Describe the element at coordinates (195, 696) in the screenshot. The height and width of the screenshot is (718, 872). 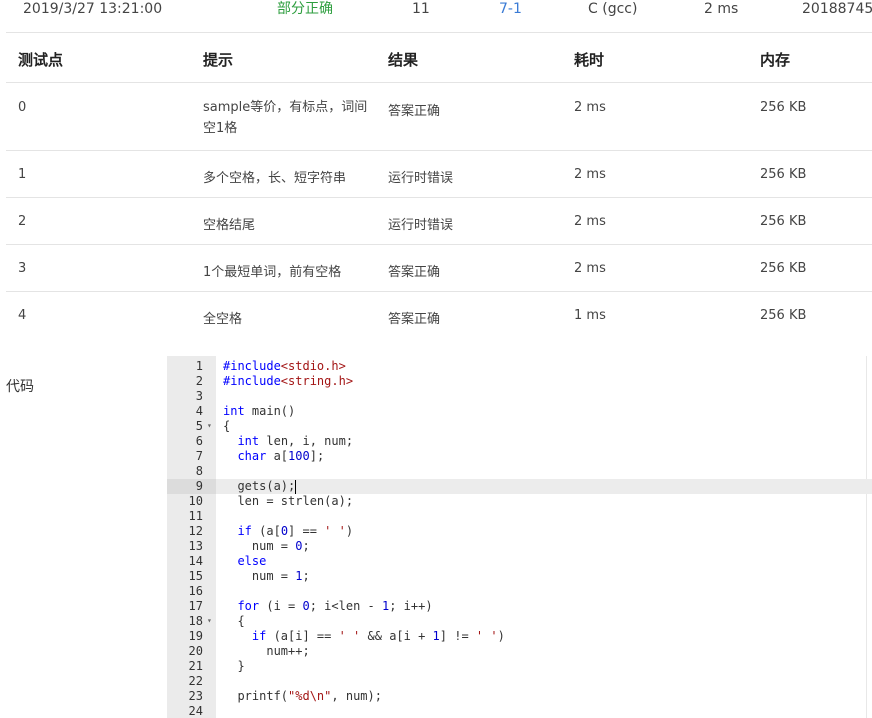
I see `line-number: 23` at that location.